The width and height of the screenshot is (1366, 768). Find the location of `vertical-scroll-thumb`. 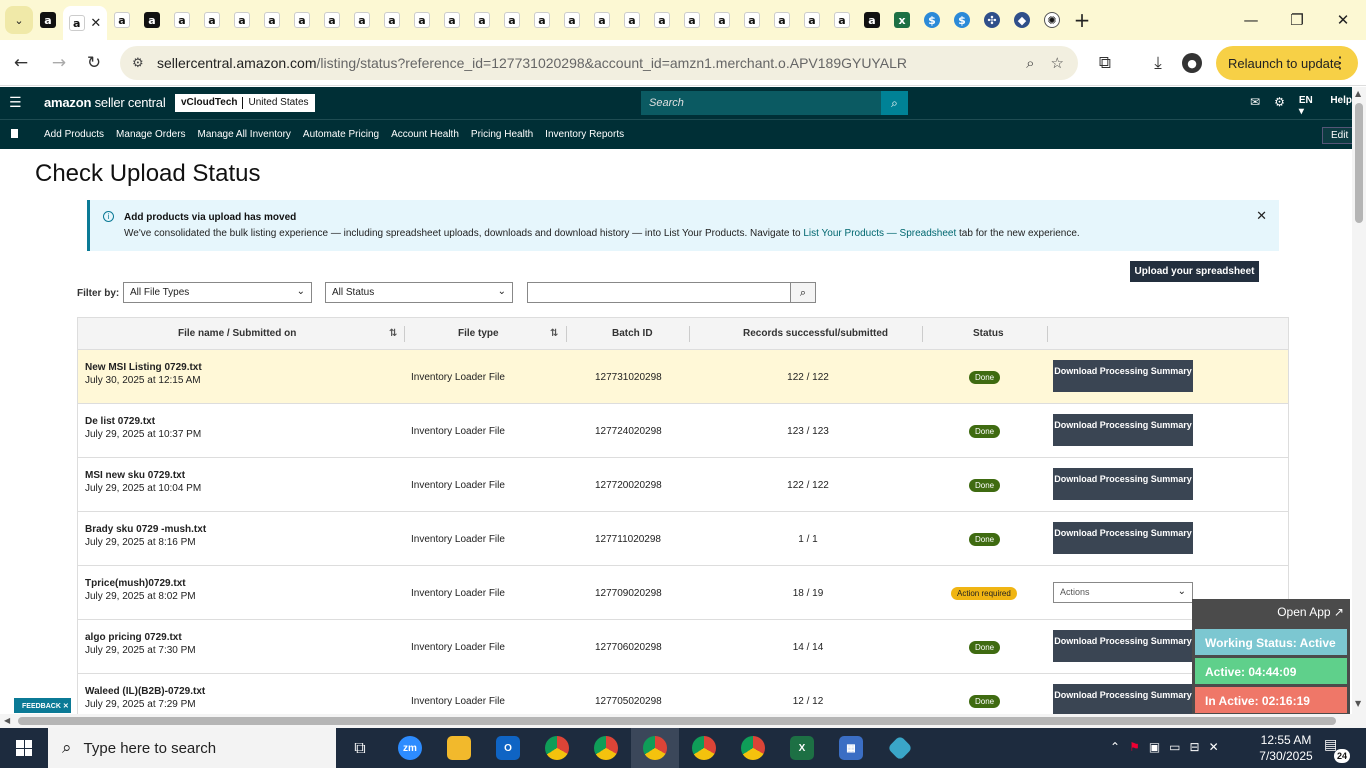

vertical-scroll-thumb is located at coordinates (1359, 163).